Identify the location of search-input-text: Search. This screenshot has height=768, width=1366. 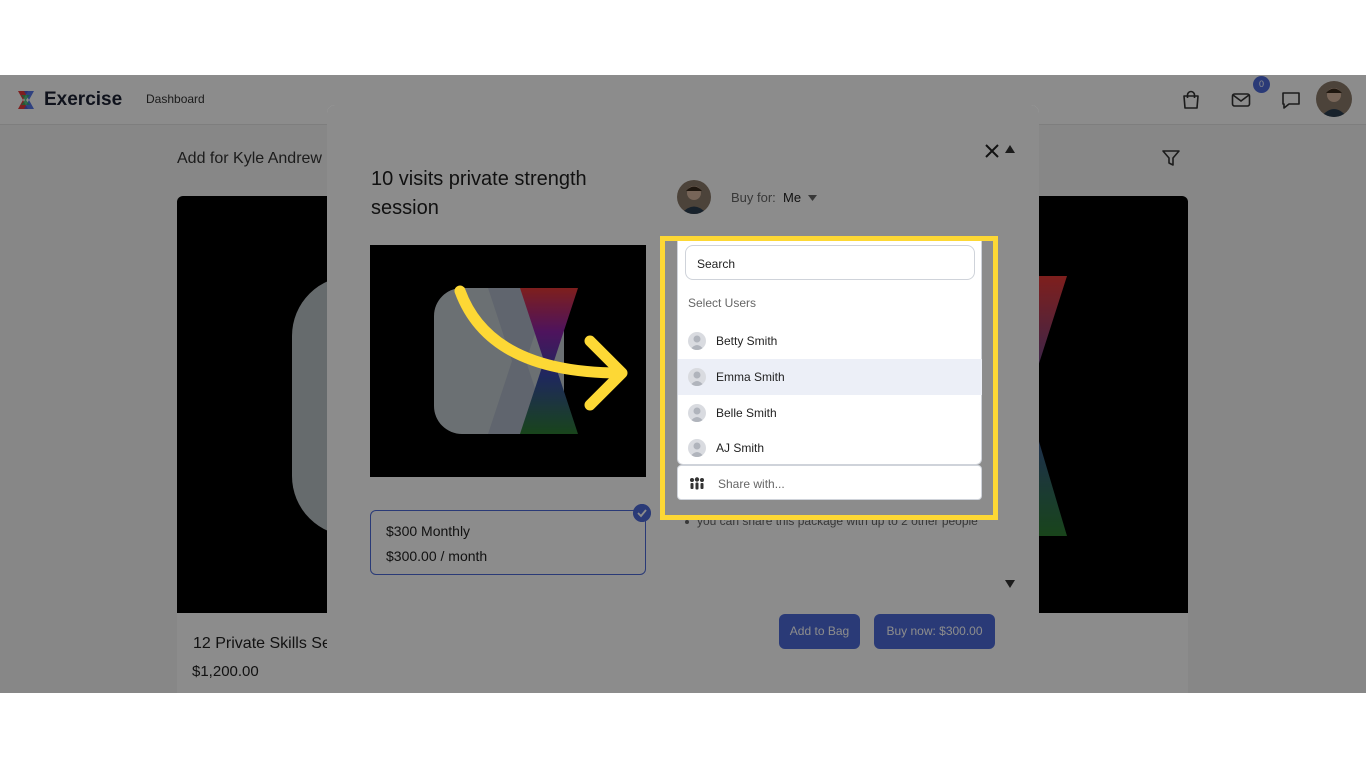
(716, 264).